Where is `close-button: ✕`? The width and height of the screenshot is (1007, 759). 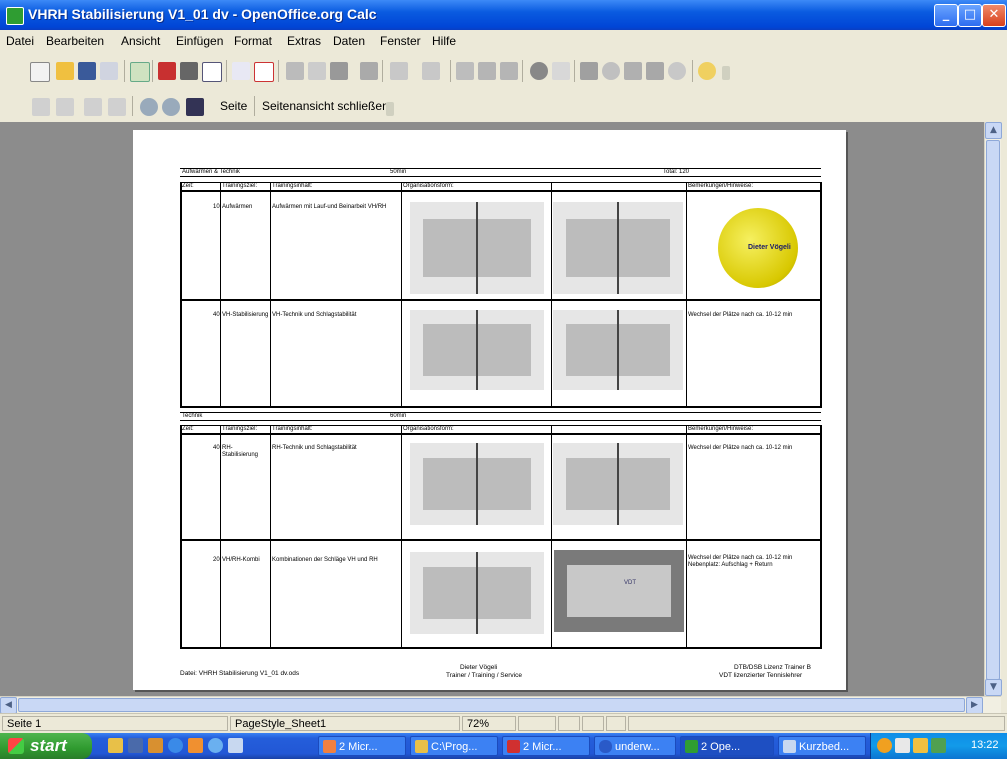
close-button: ✕ is located at coordinates (994, 15).